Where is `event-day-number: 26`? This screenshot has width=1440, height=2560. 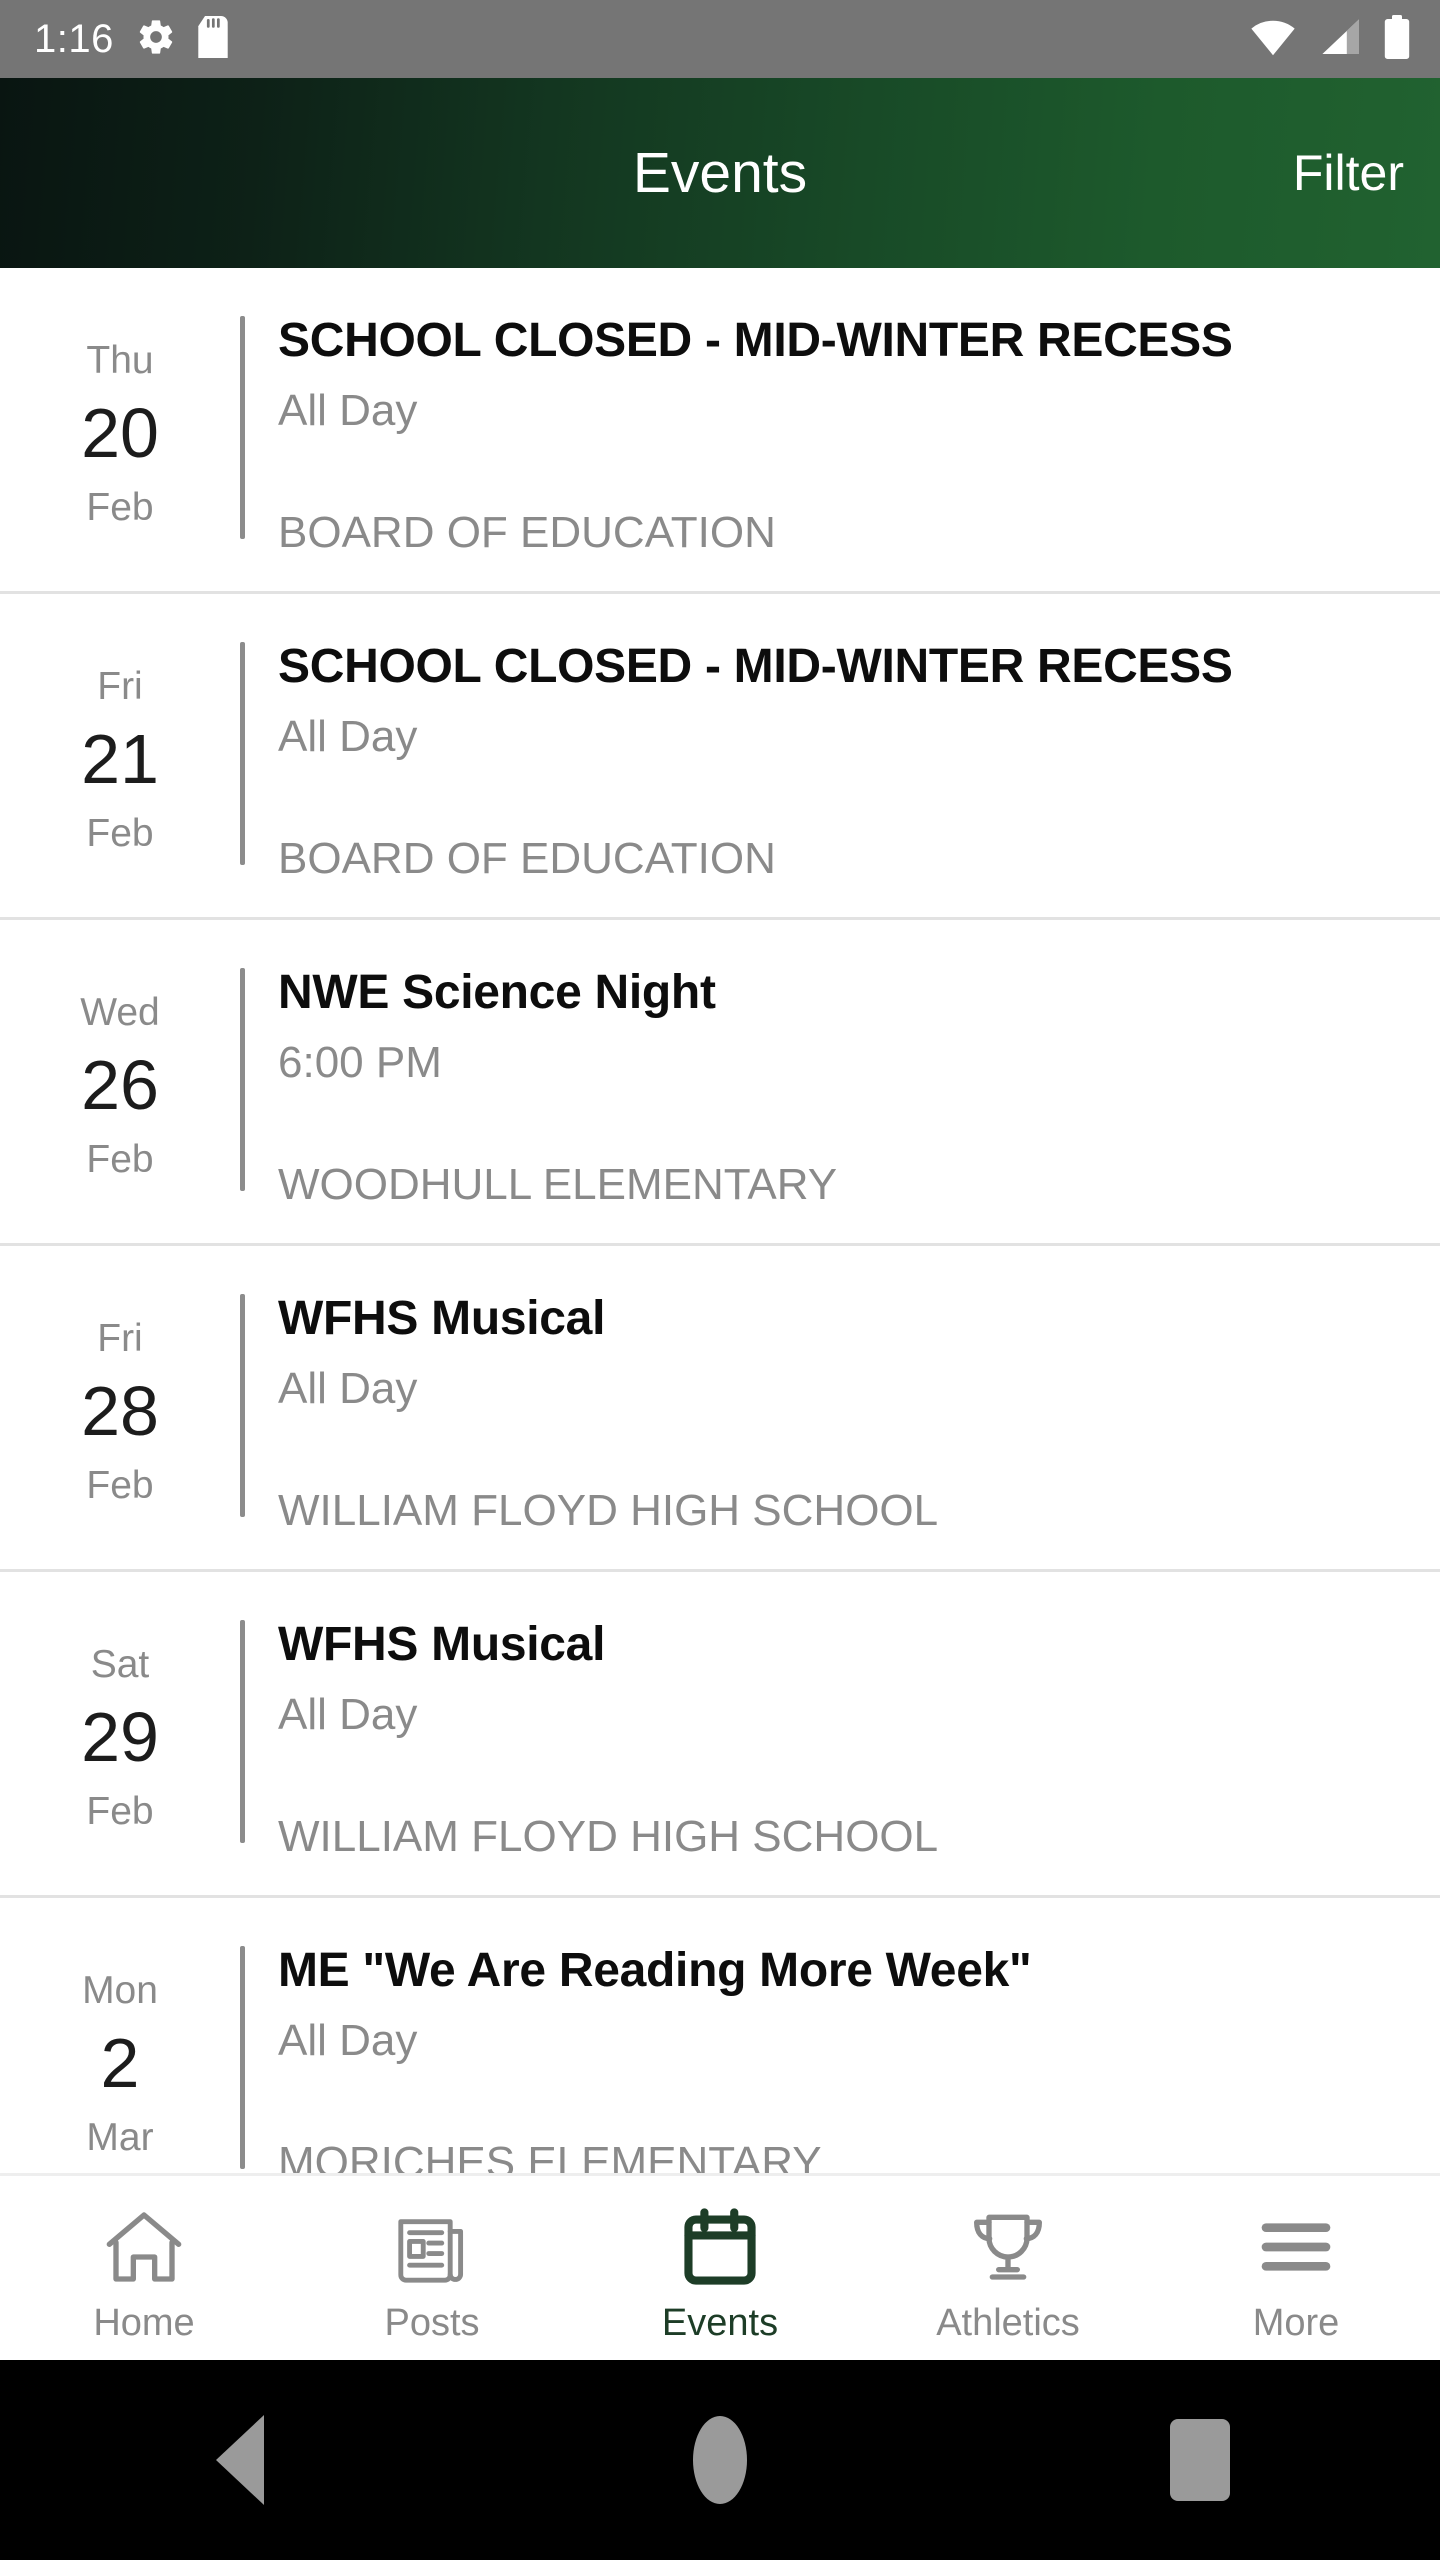 event-day-number: 26 is located at coordinates (120, 1084).